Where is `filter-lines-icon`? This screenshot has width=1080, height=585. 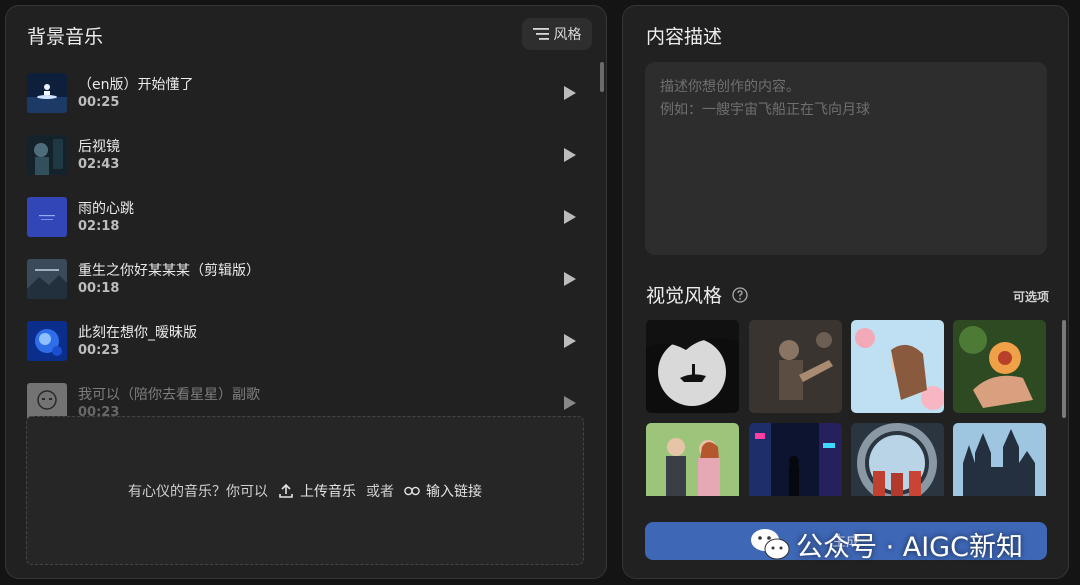
filter-lines-icon is located at coordinates (540, 34).